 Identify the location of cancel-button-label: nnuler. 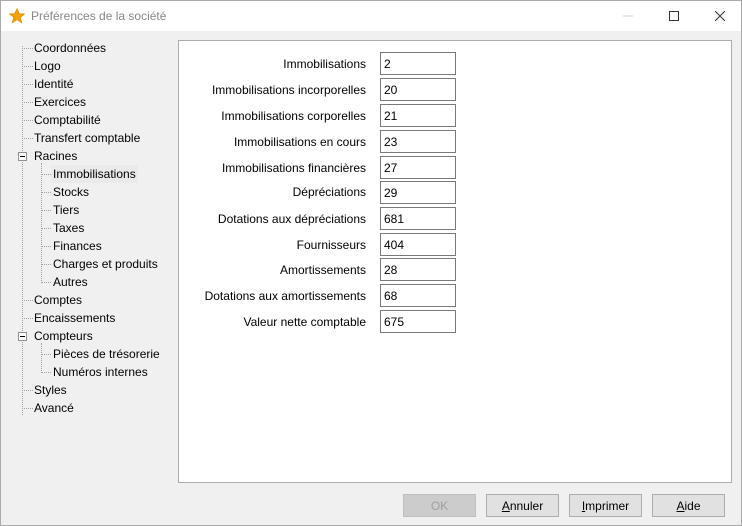
(526, 505).